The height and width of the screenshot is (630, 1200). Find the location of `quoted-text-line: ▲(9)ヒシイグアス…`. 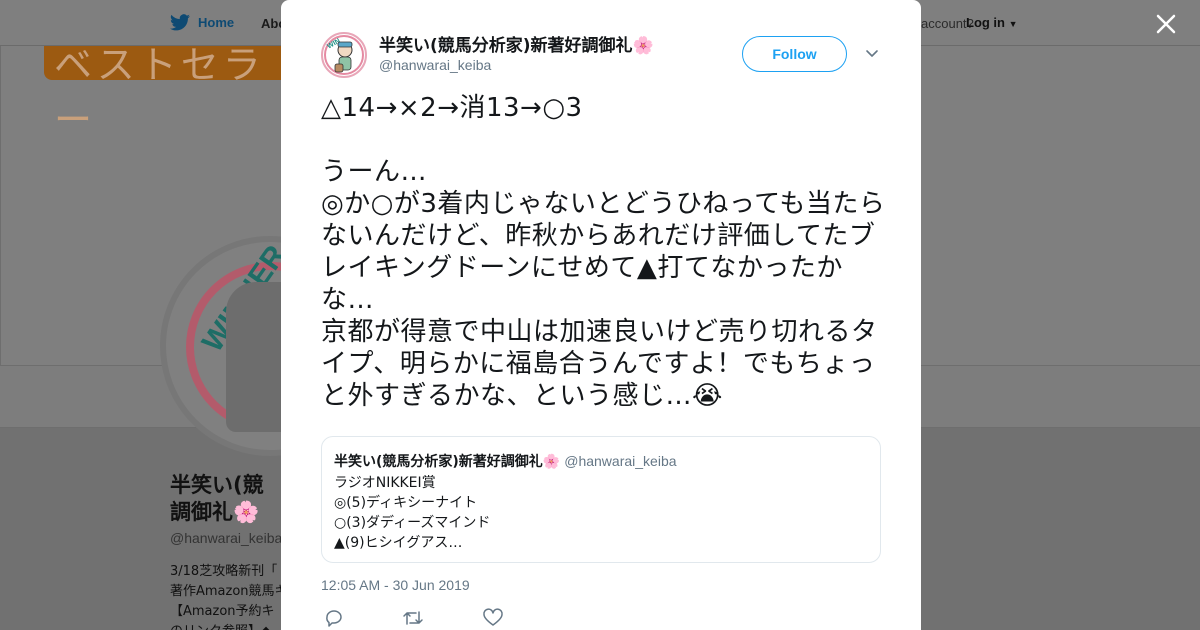

quoted-text-line: ▲(9)ヒシイグアス… is located at coordinates (398, 543).